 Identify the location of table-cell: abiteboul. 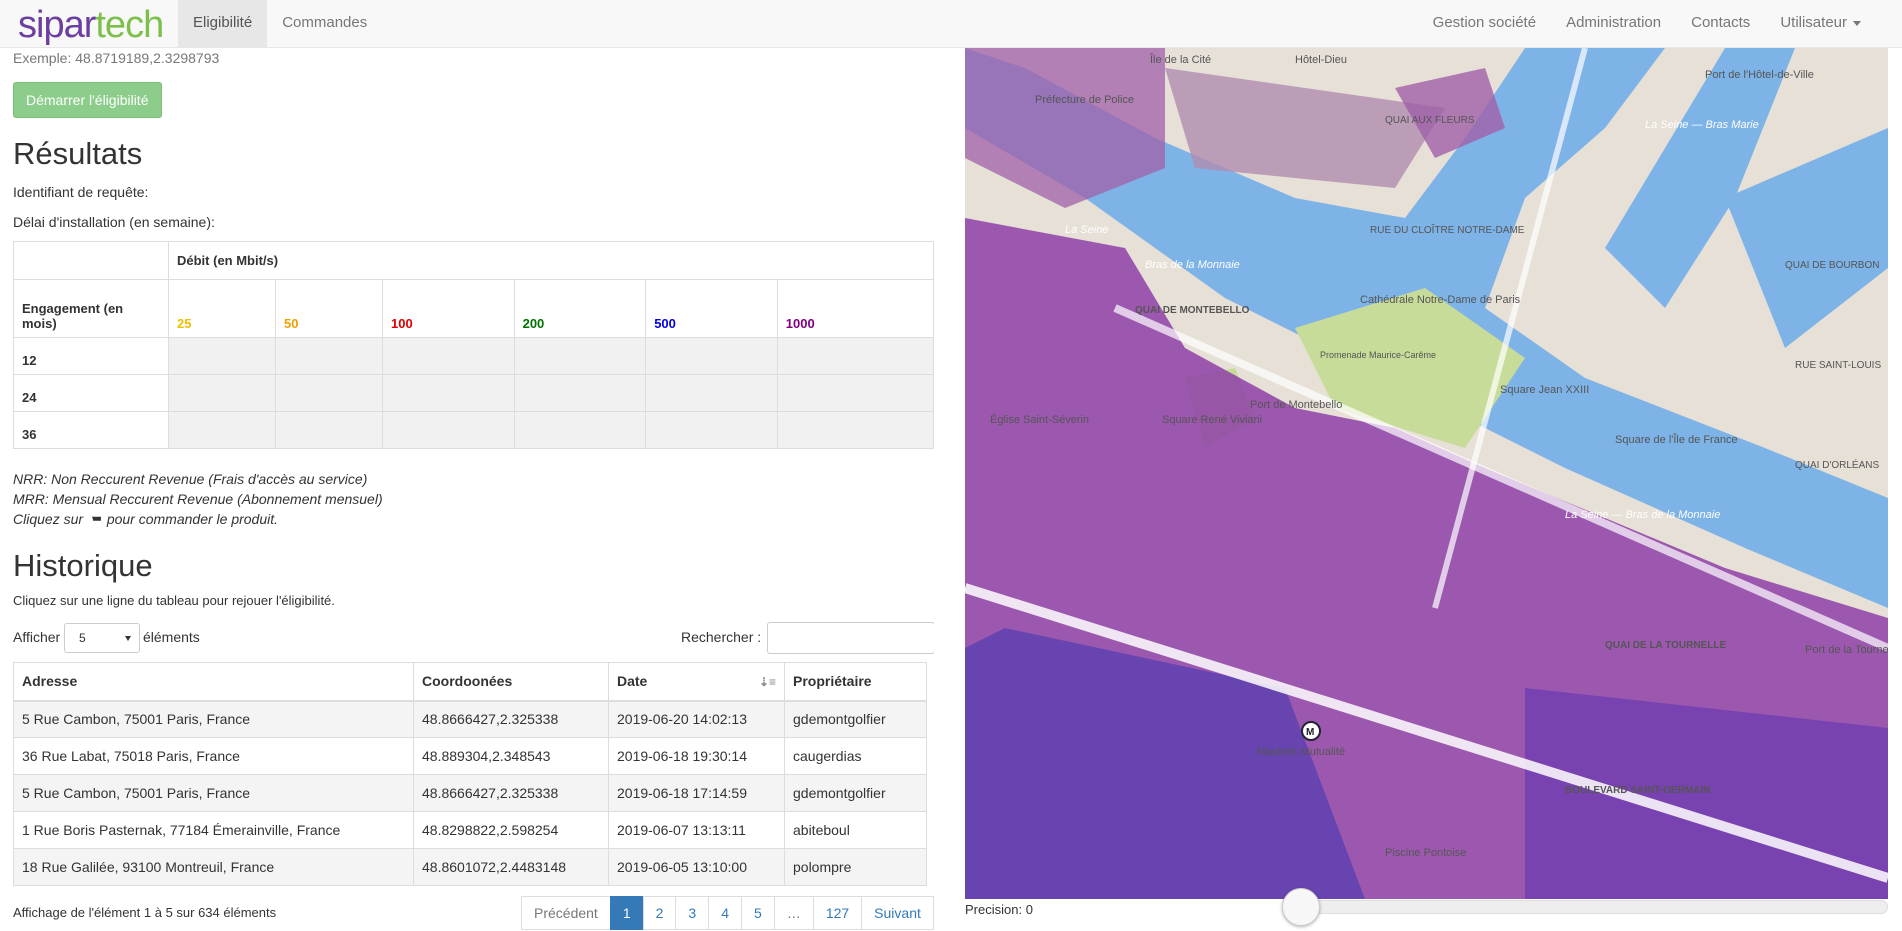
(855, 830).